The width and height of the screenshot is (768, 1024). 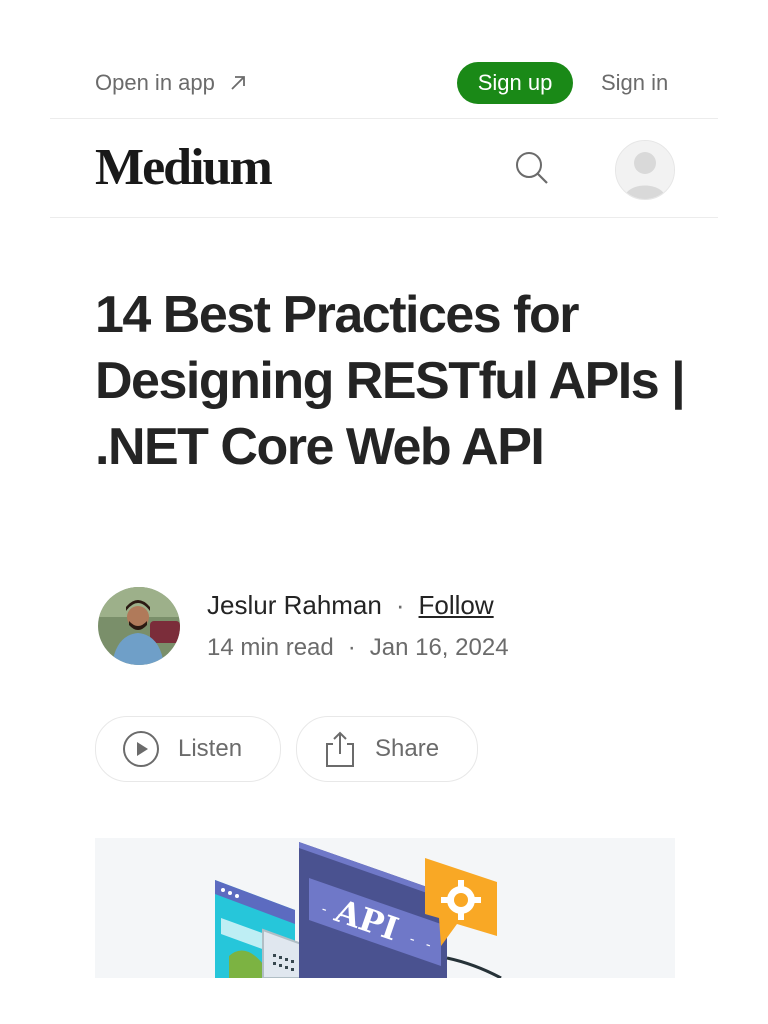 What do you see at coordinates (439, 647) in the screenshot?
I see `publish-date: Jan 16, 2024` at bounding box center [439, 647].